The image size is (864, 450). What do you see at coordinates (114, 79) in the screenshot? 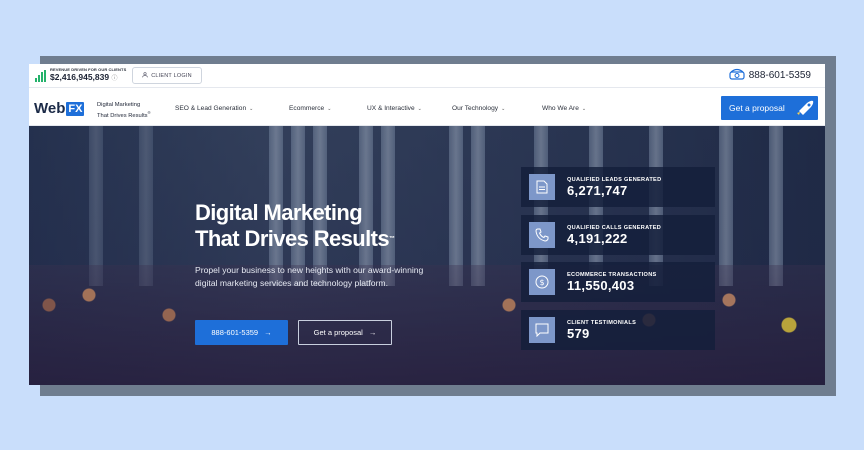
I see `info-icon: ⓘ` at bounding box center [114, 79].